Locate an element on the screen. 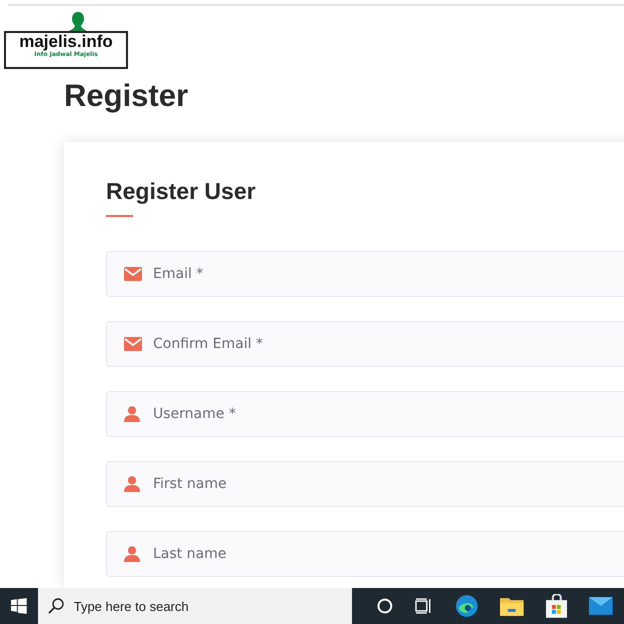 The image size is (624, 624). input-field: Confirm Email * is located at coordinates (365, 344).